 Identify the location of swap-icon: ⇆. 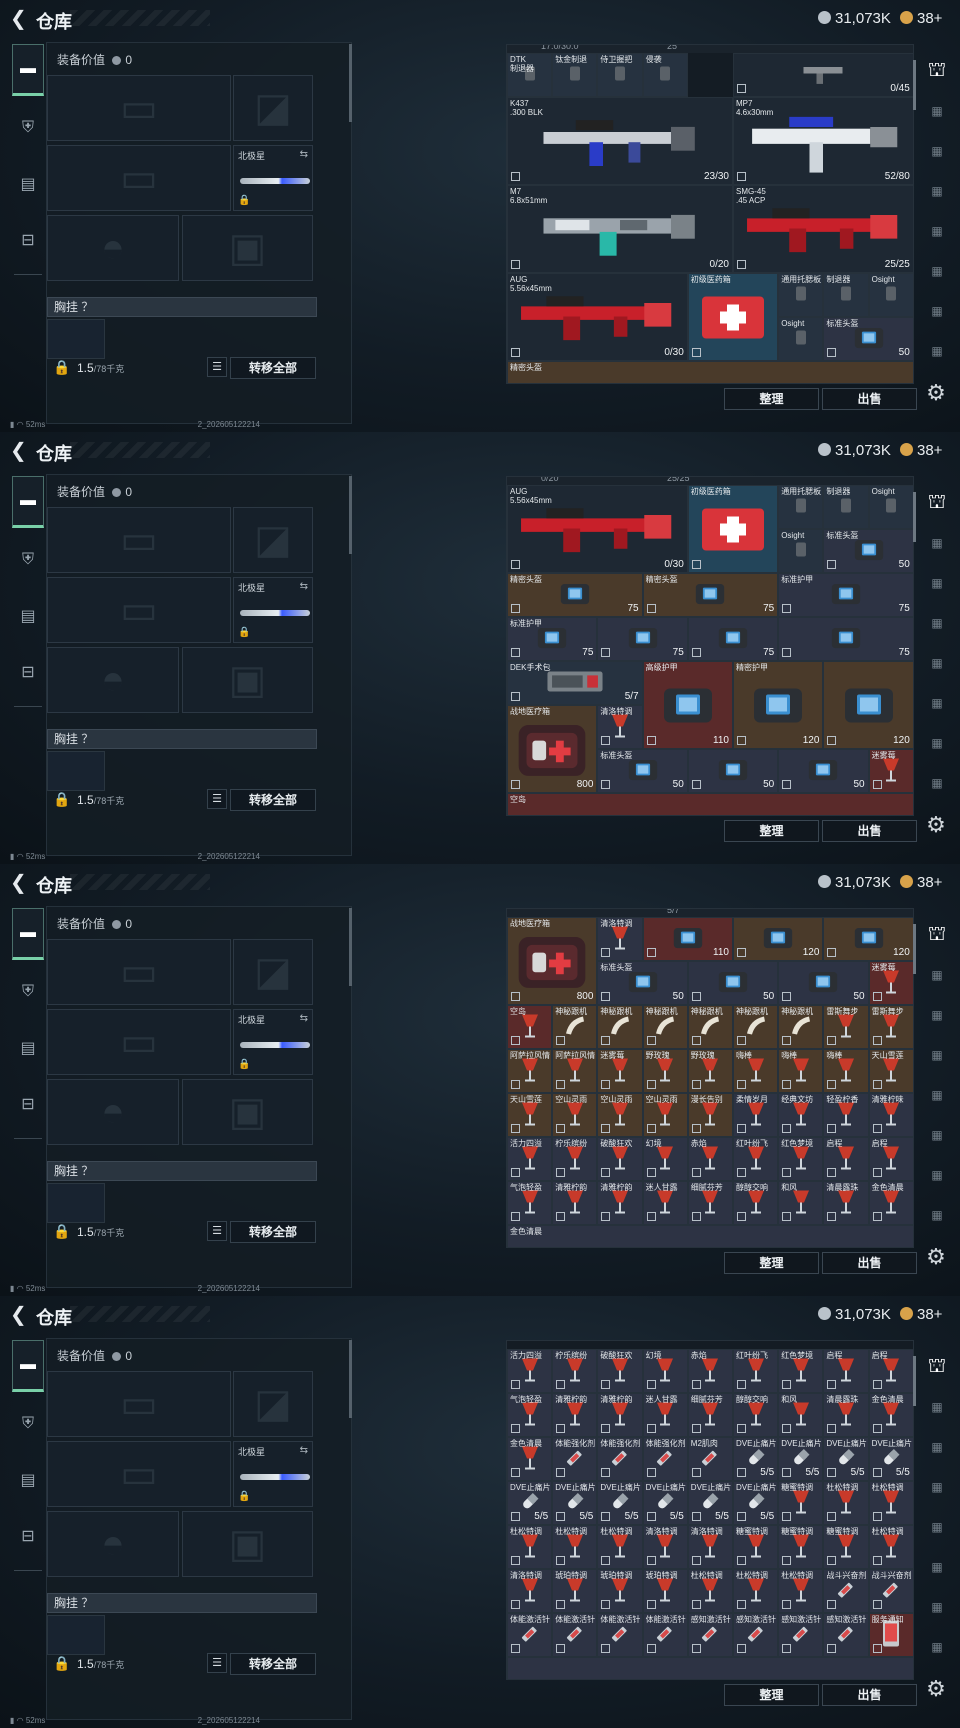
(304, 586).